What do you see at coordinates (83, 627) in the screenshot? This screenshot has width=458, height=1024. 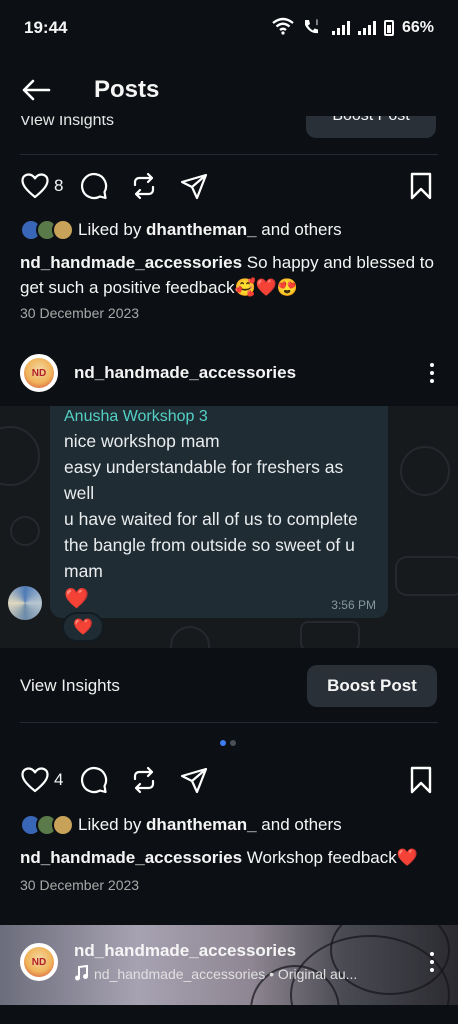 I see `chat-reaction: ❤️` at bounding box center [83, 627].